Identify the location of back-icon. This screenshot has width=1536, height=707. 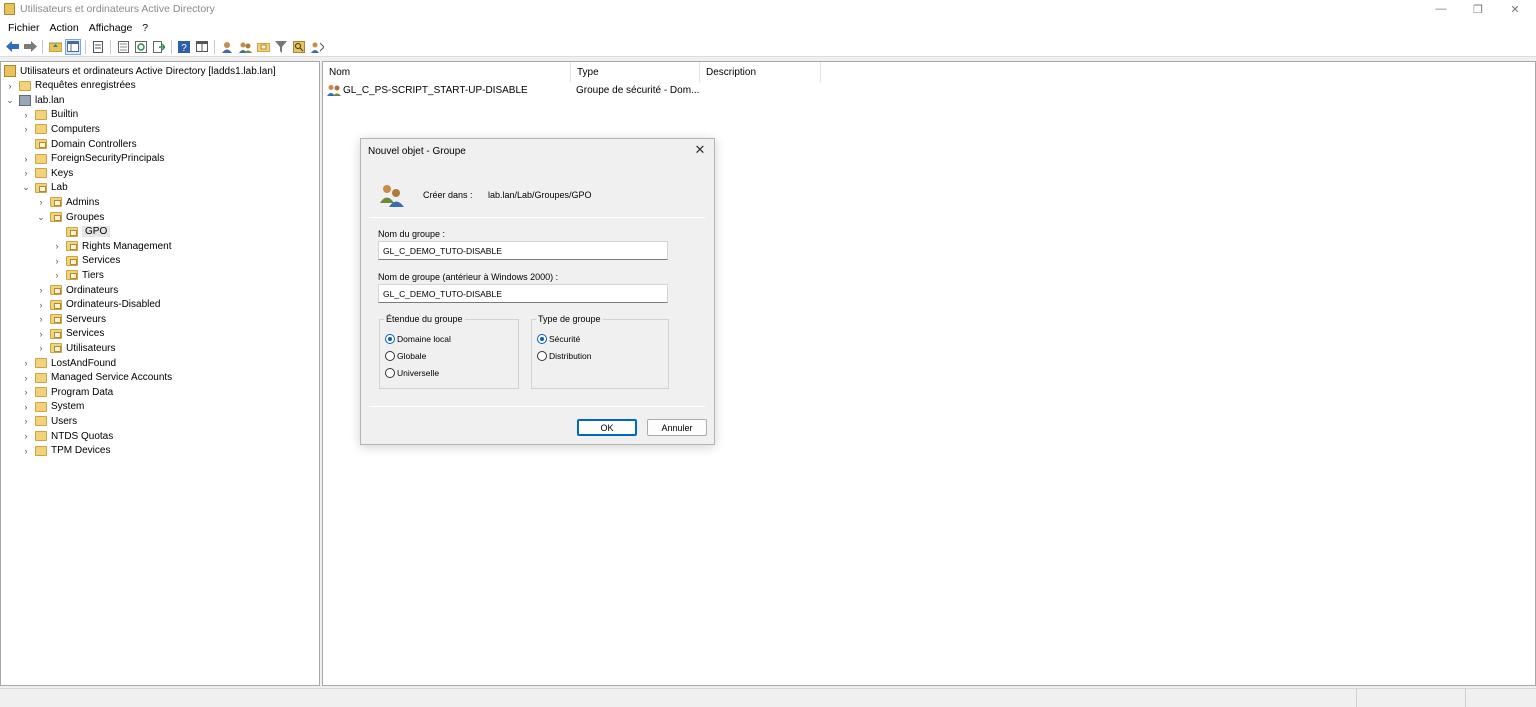
(12, 47).